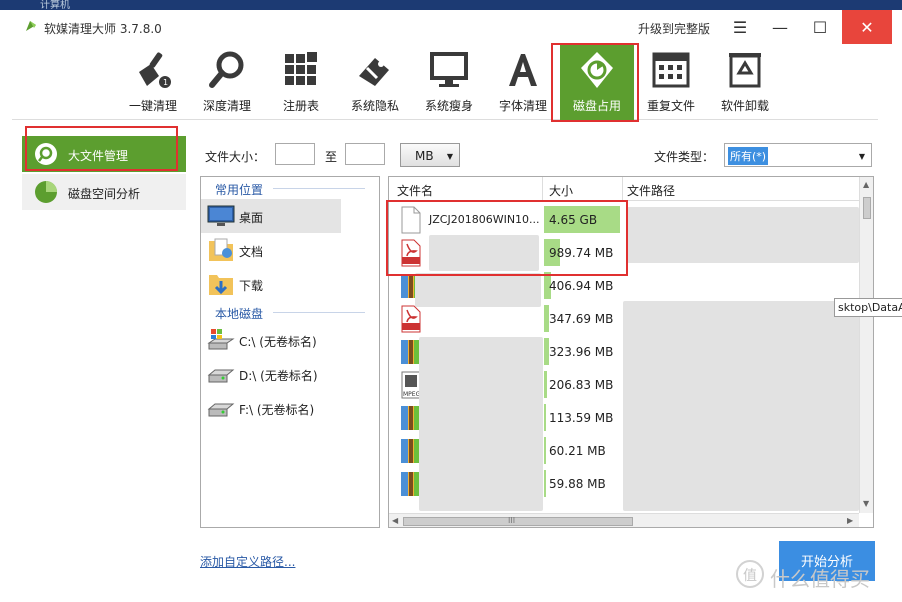 The width and height of the screenshot is (902, 602). I want to click on size-cell: 206.83 MB, so click(583, 384).